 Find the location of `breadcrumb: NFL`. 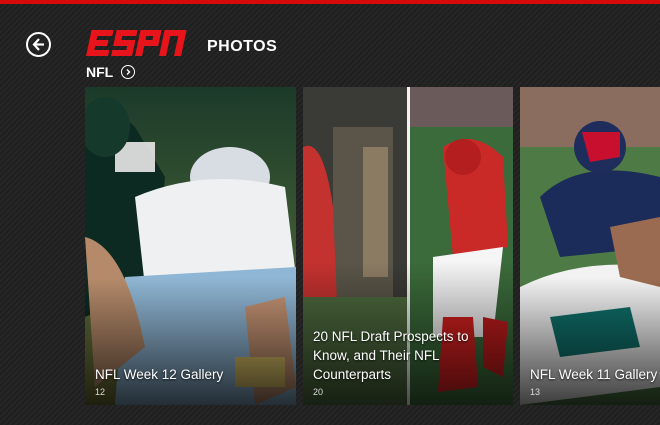

breadcrumb: NFL is located at coordinates (111, 72).